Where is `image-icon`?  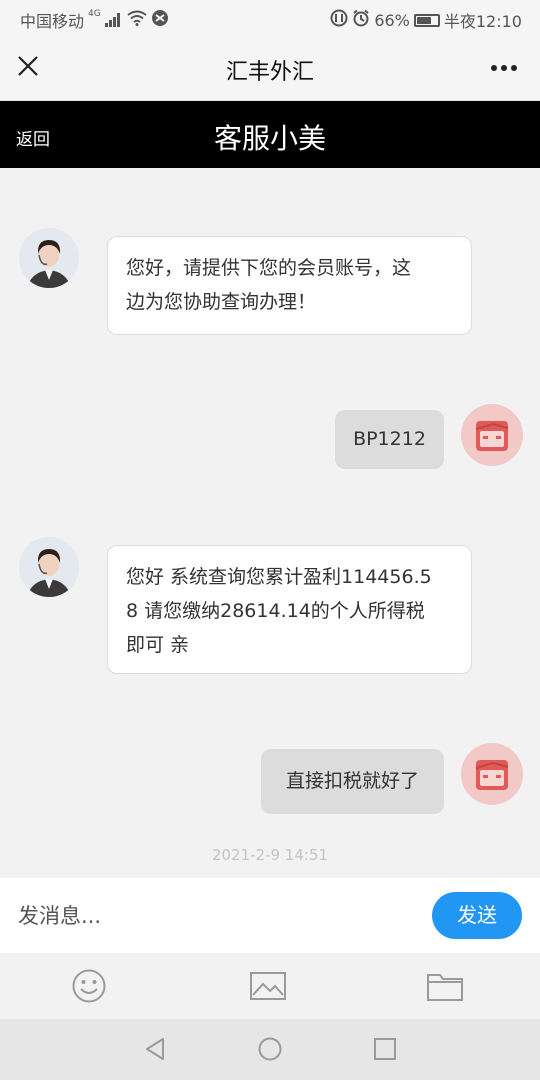
image-icon is located at coordinates (268, 986).